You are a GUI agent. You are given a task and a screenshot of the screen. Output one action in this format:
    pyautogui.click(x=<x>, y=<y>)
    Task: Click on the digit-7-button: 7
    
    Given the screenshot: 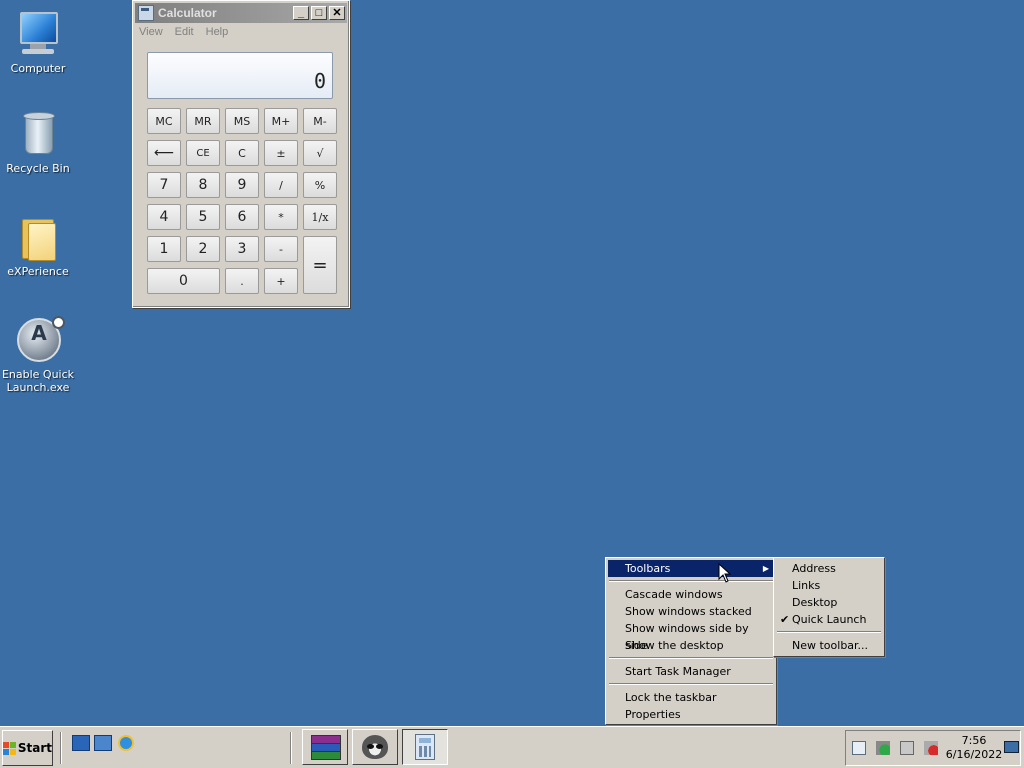 What is the action you would take?
    pyautogui.click(x=164, y=185)
    